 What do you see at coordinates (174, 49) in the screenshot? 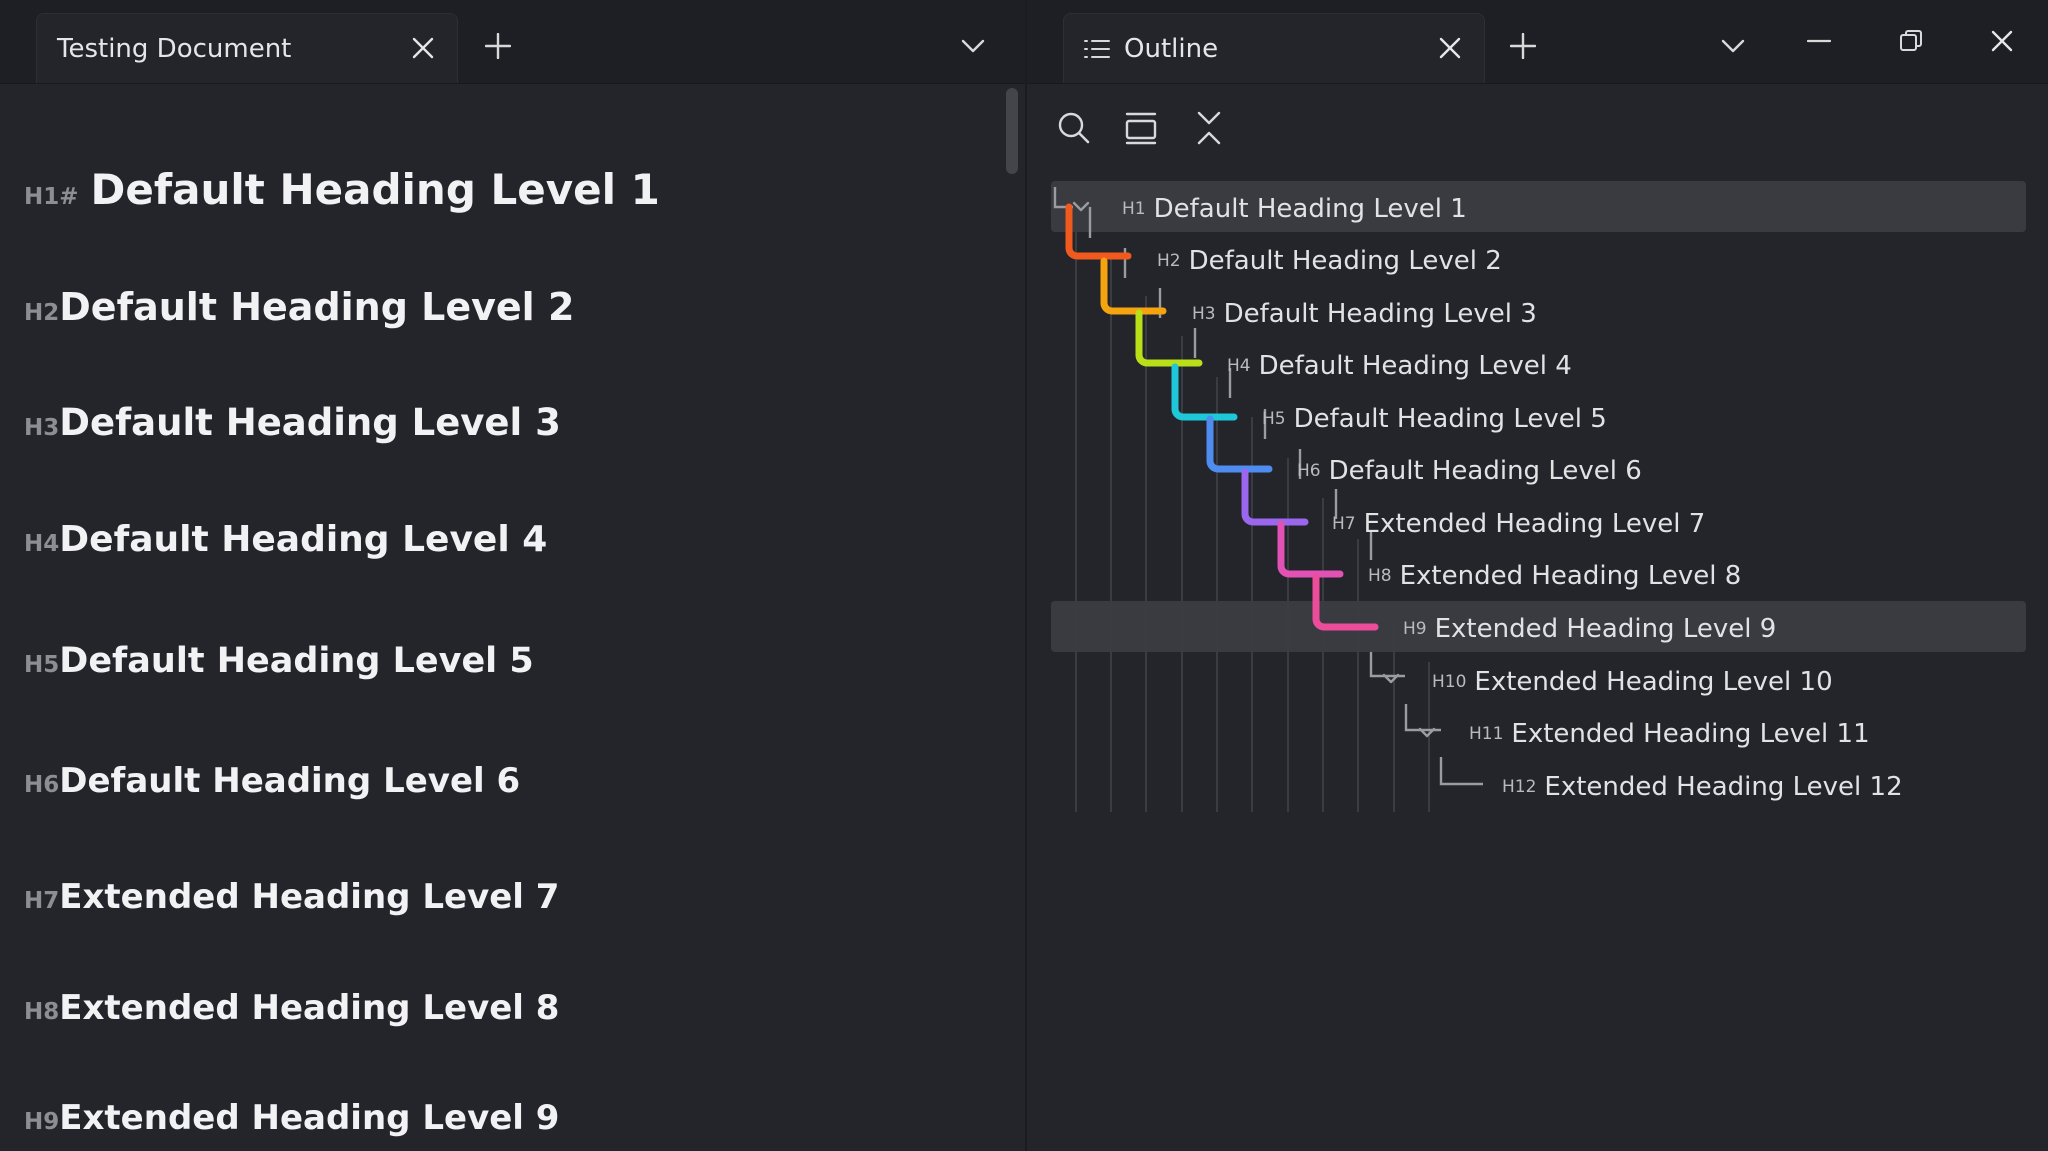
I see `tab-title: Testing Document` at bounding box center [174, 49].